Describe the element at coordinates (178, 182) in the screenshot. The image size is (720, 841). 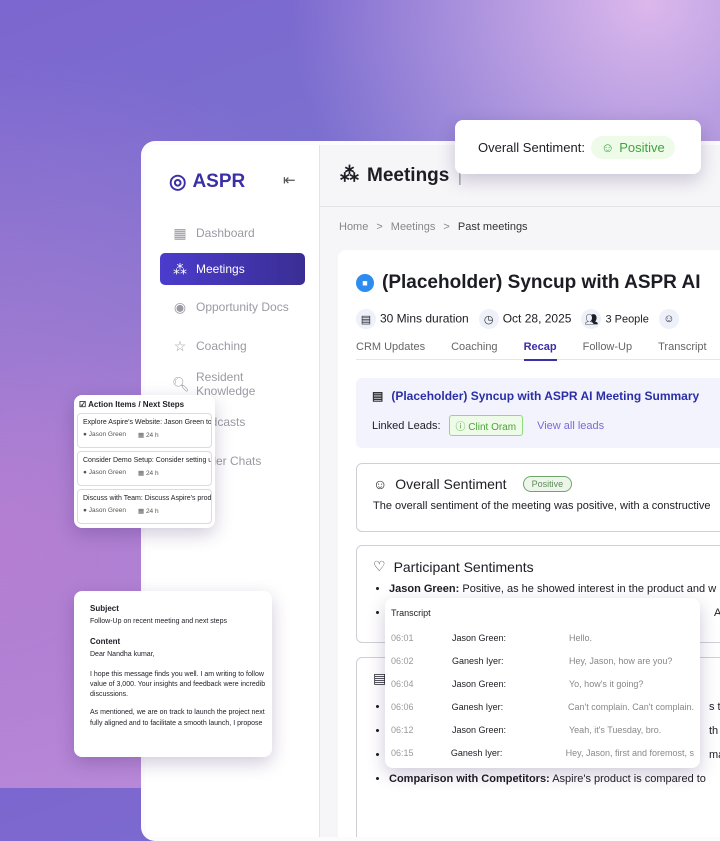
I see `aspr-logo-icon: ◎` at that location.